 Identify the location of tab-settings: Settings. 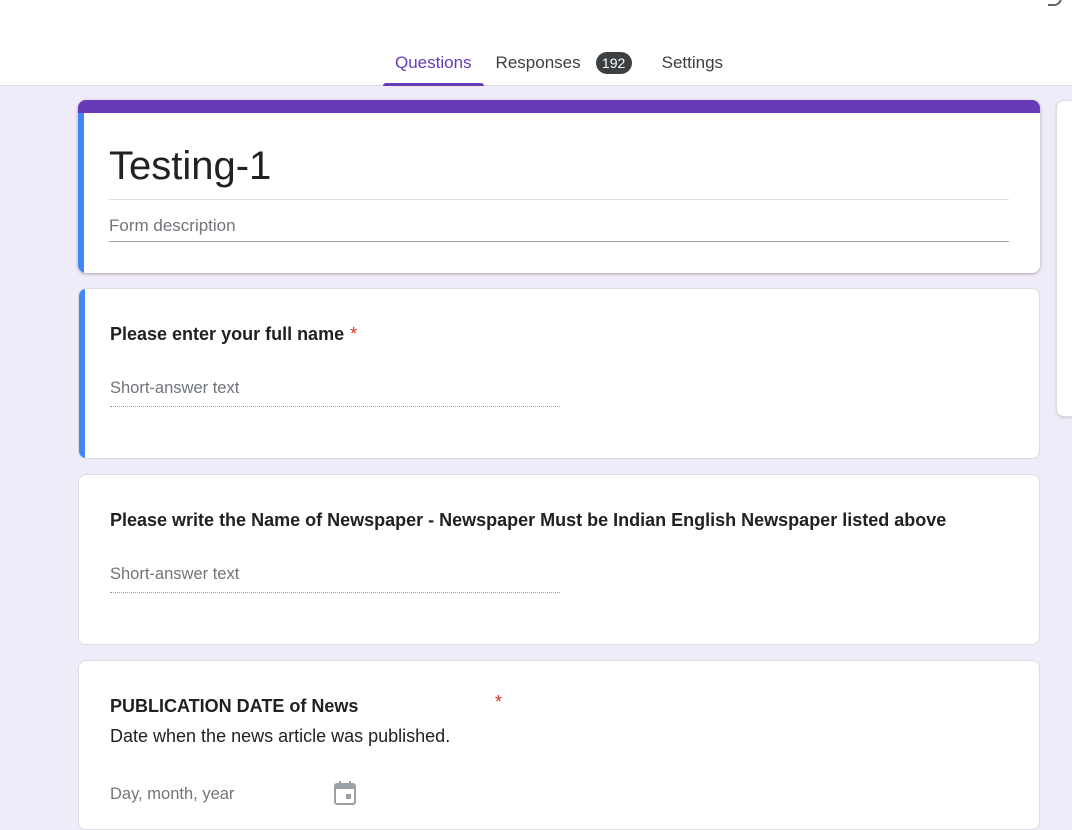
(692, 67).